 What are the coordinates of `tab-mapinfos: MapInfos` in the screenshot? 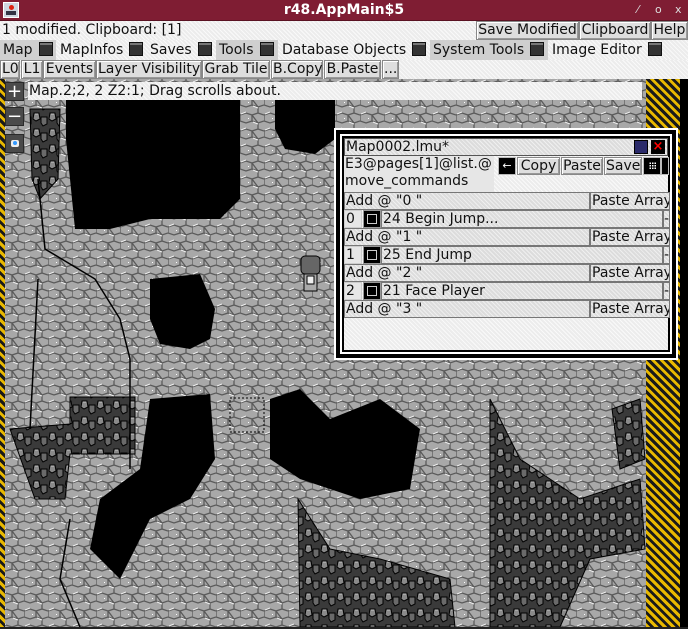 It's located at (101, 50).